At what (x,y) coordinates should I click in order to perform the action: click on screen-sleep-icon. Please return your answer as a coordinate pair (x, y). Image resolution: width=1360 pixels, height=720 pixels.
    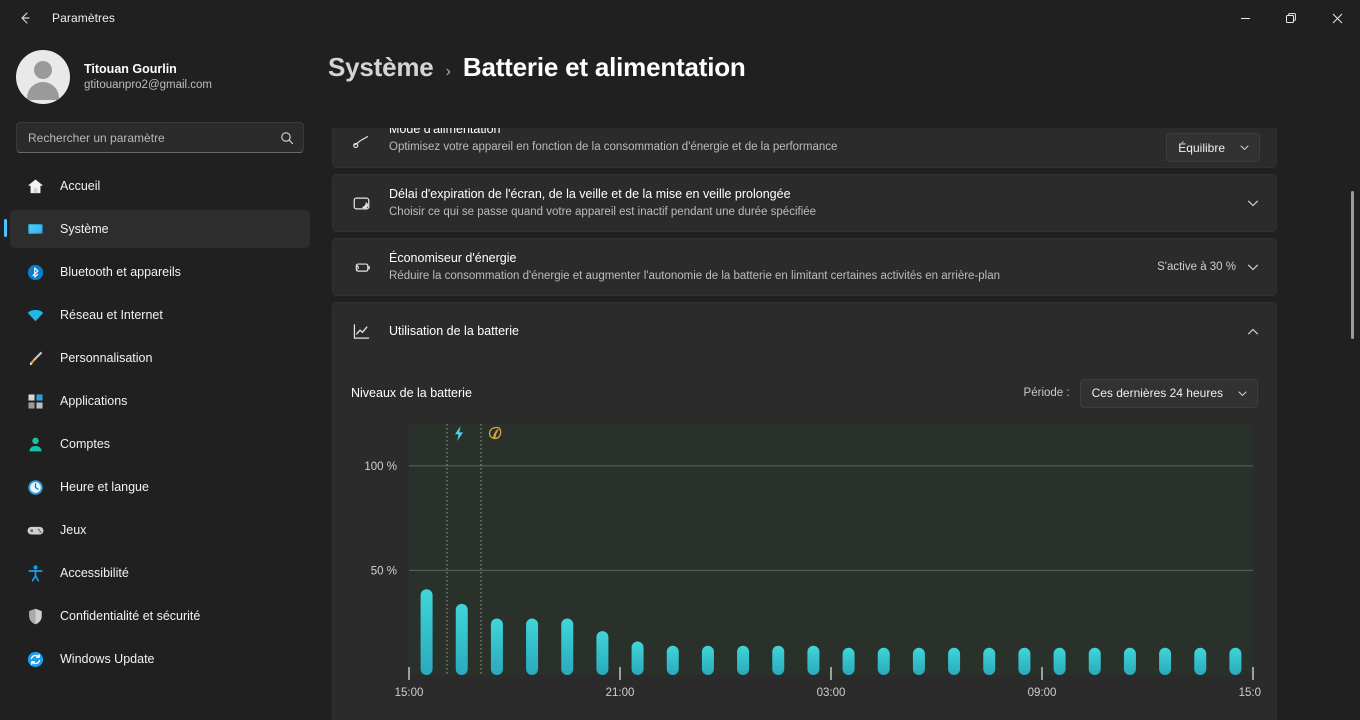
    Looking at the image, I should click on (361, 203).